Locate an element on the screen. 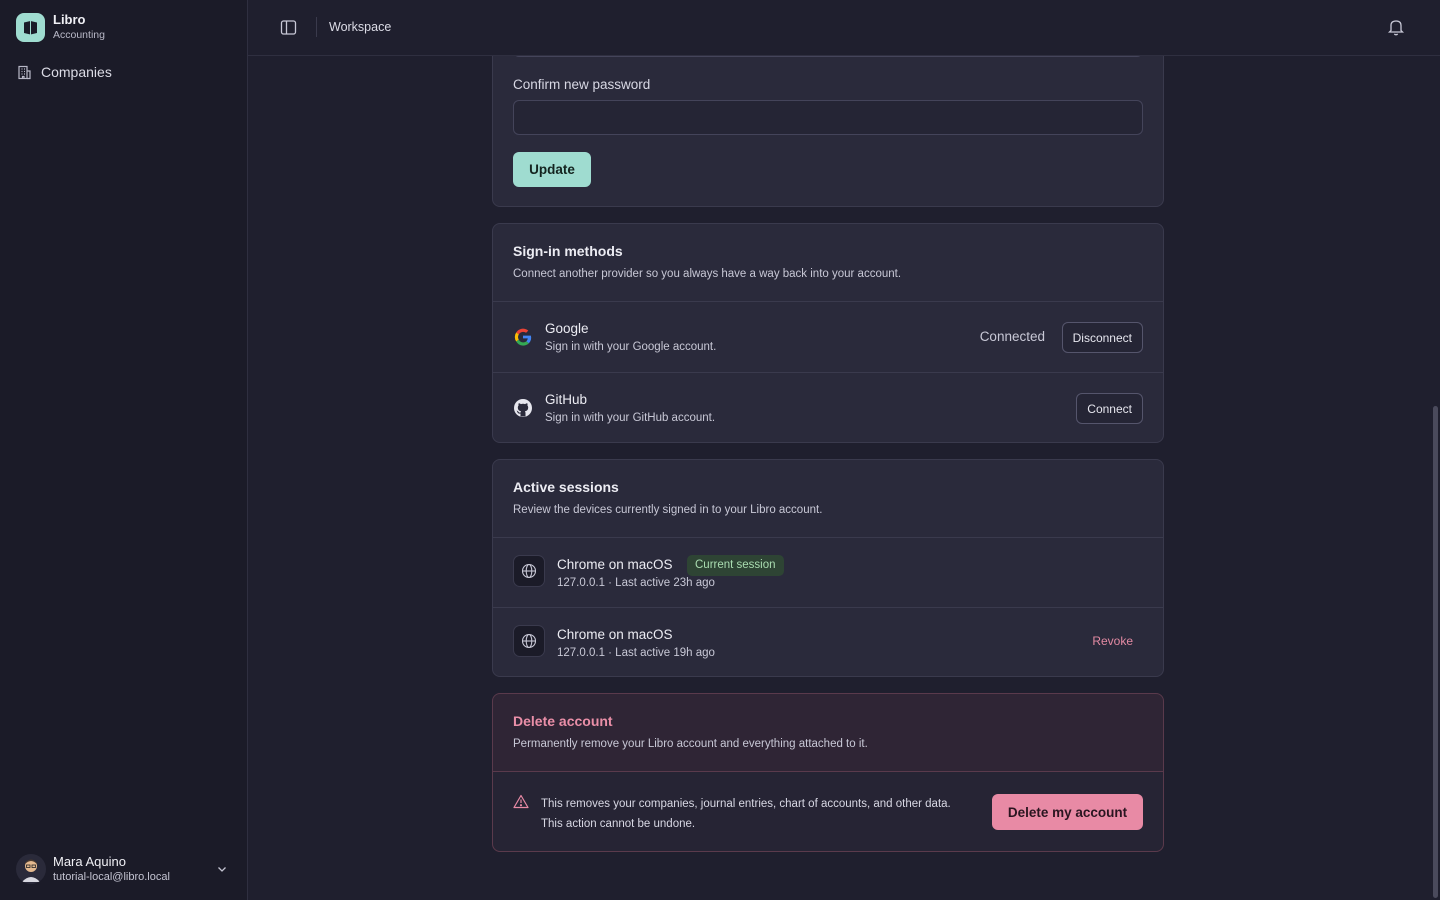 The width and height of the screenshot is (1440, 900). brand: Libro Accounting is located at coordinates (60, 27).